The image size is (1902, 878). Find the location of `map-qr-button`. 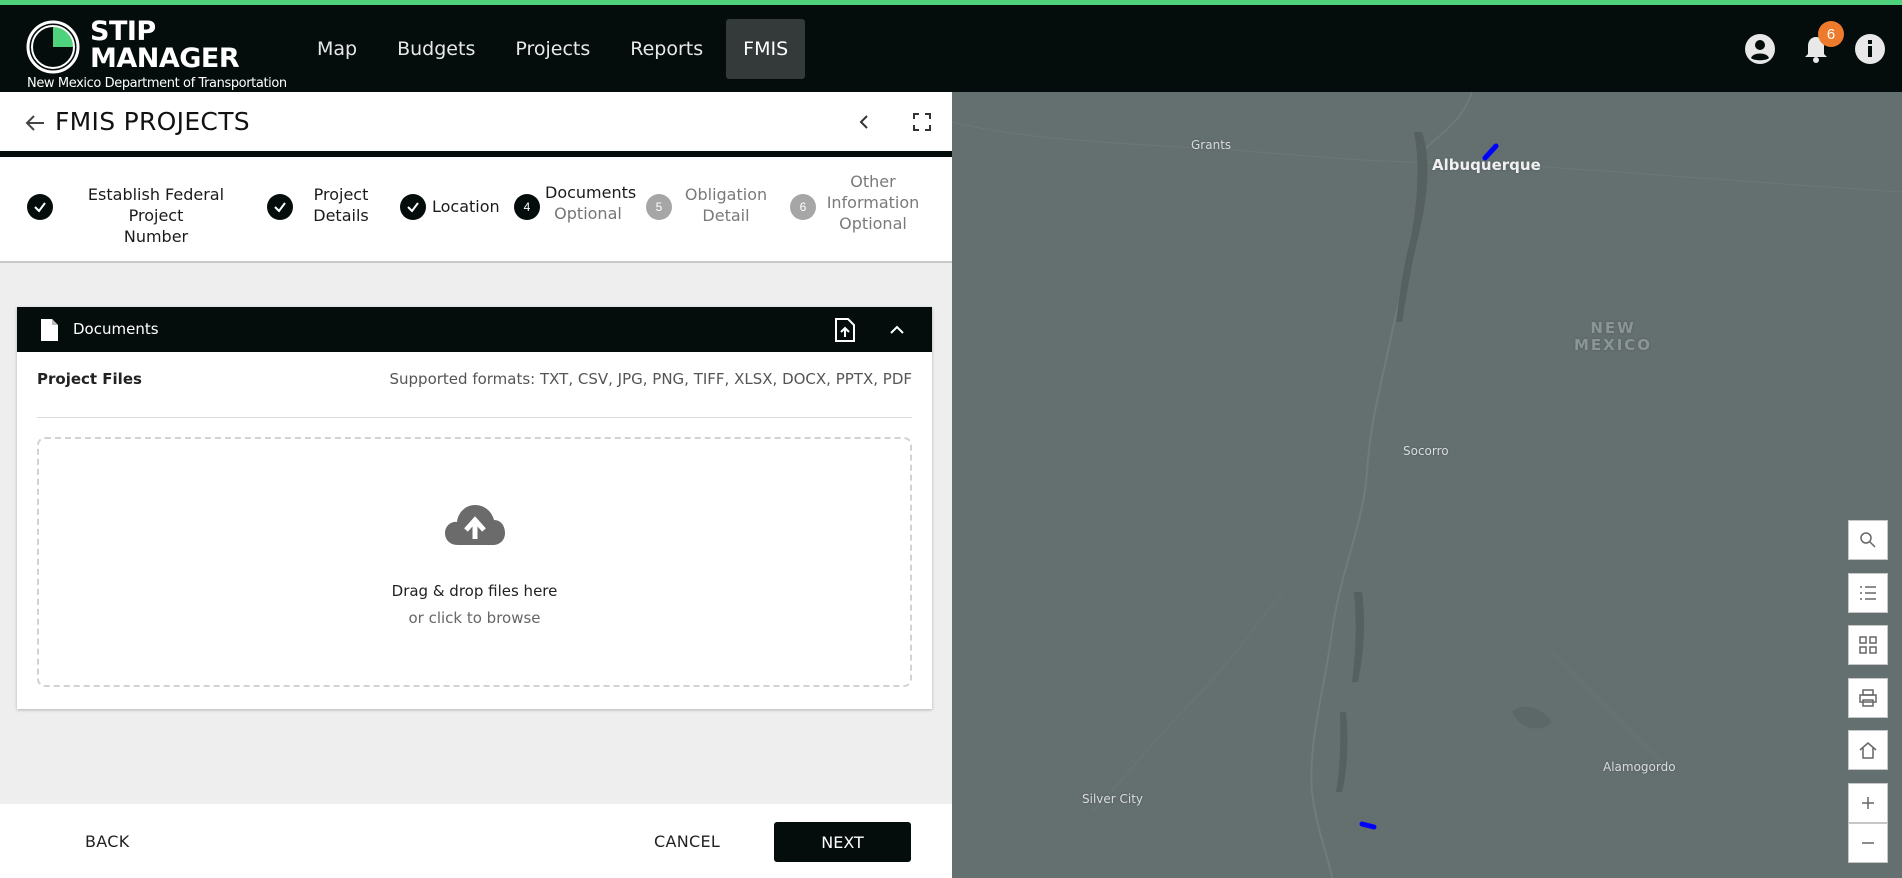

map-qr-button is located at coordinates (1868, 645).